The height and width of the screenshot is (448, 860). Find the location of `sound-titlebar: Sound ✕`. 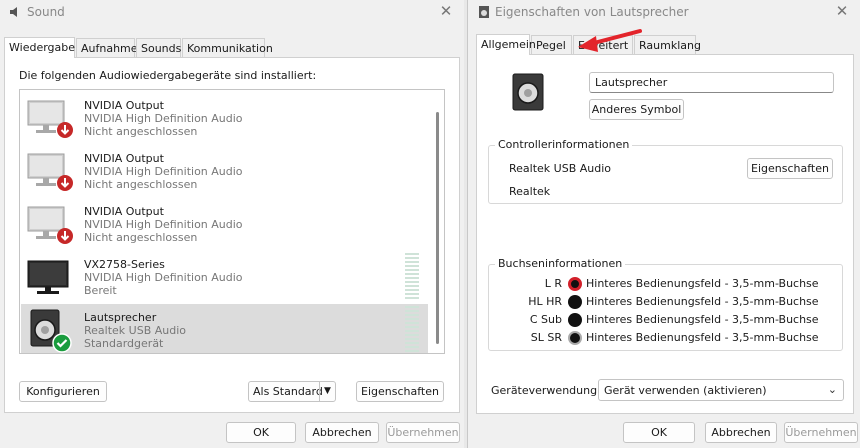

sound-titlebar: Sound ✕ is located at coordinates (232, 13).